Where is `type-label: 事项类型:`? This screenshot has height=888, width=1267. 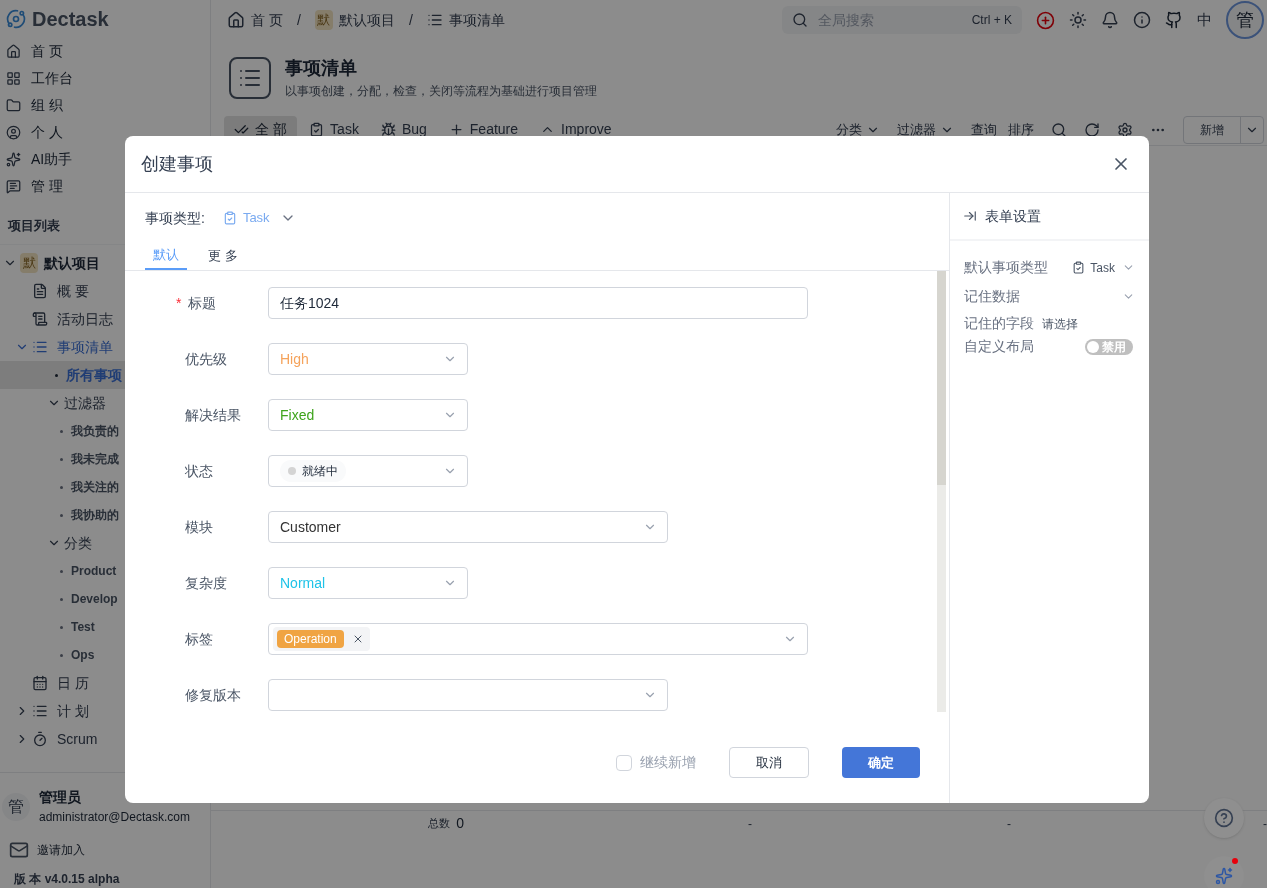
type-label: 事项类型: is located at coordinates (175, 218).